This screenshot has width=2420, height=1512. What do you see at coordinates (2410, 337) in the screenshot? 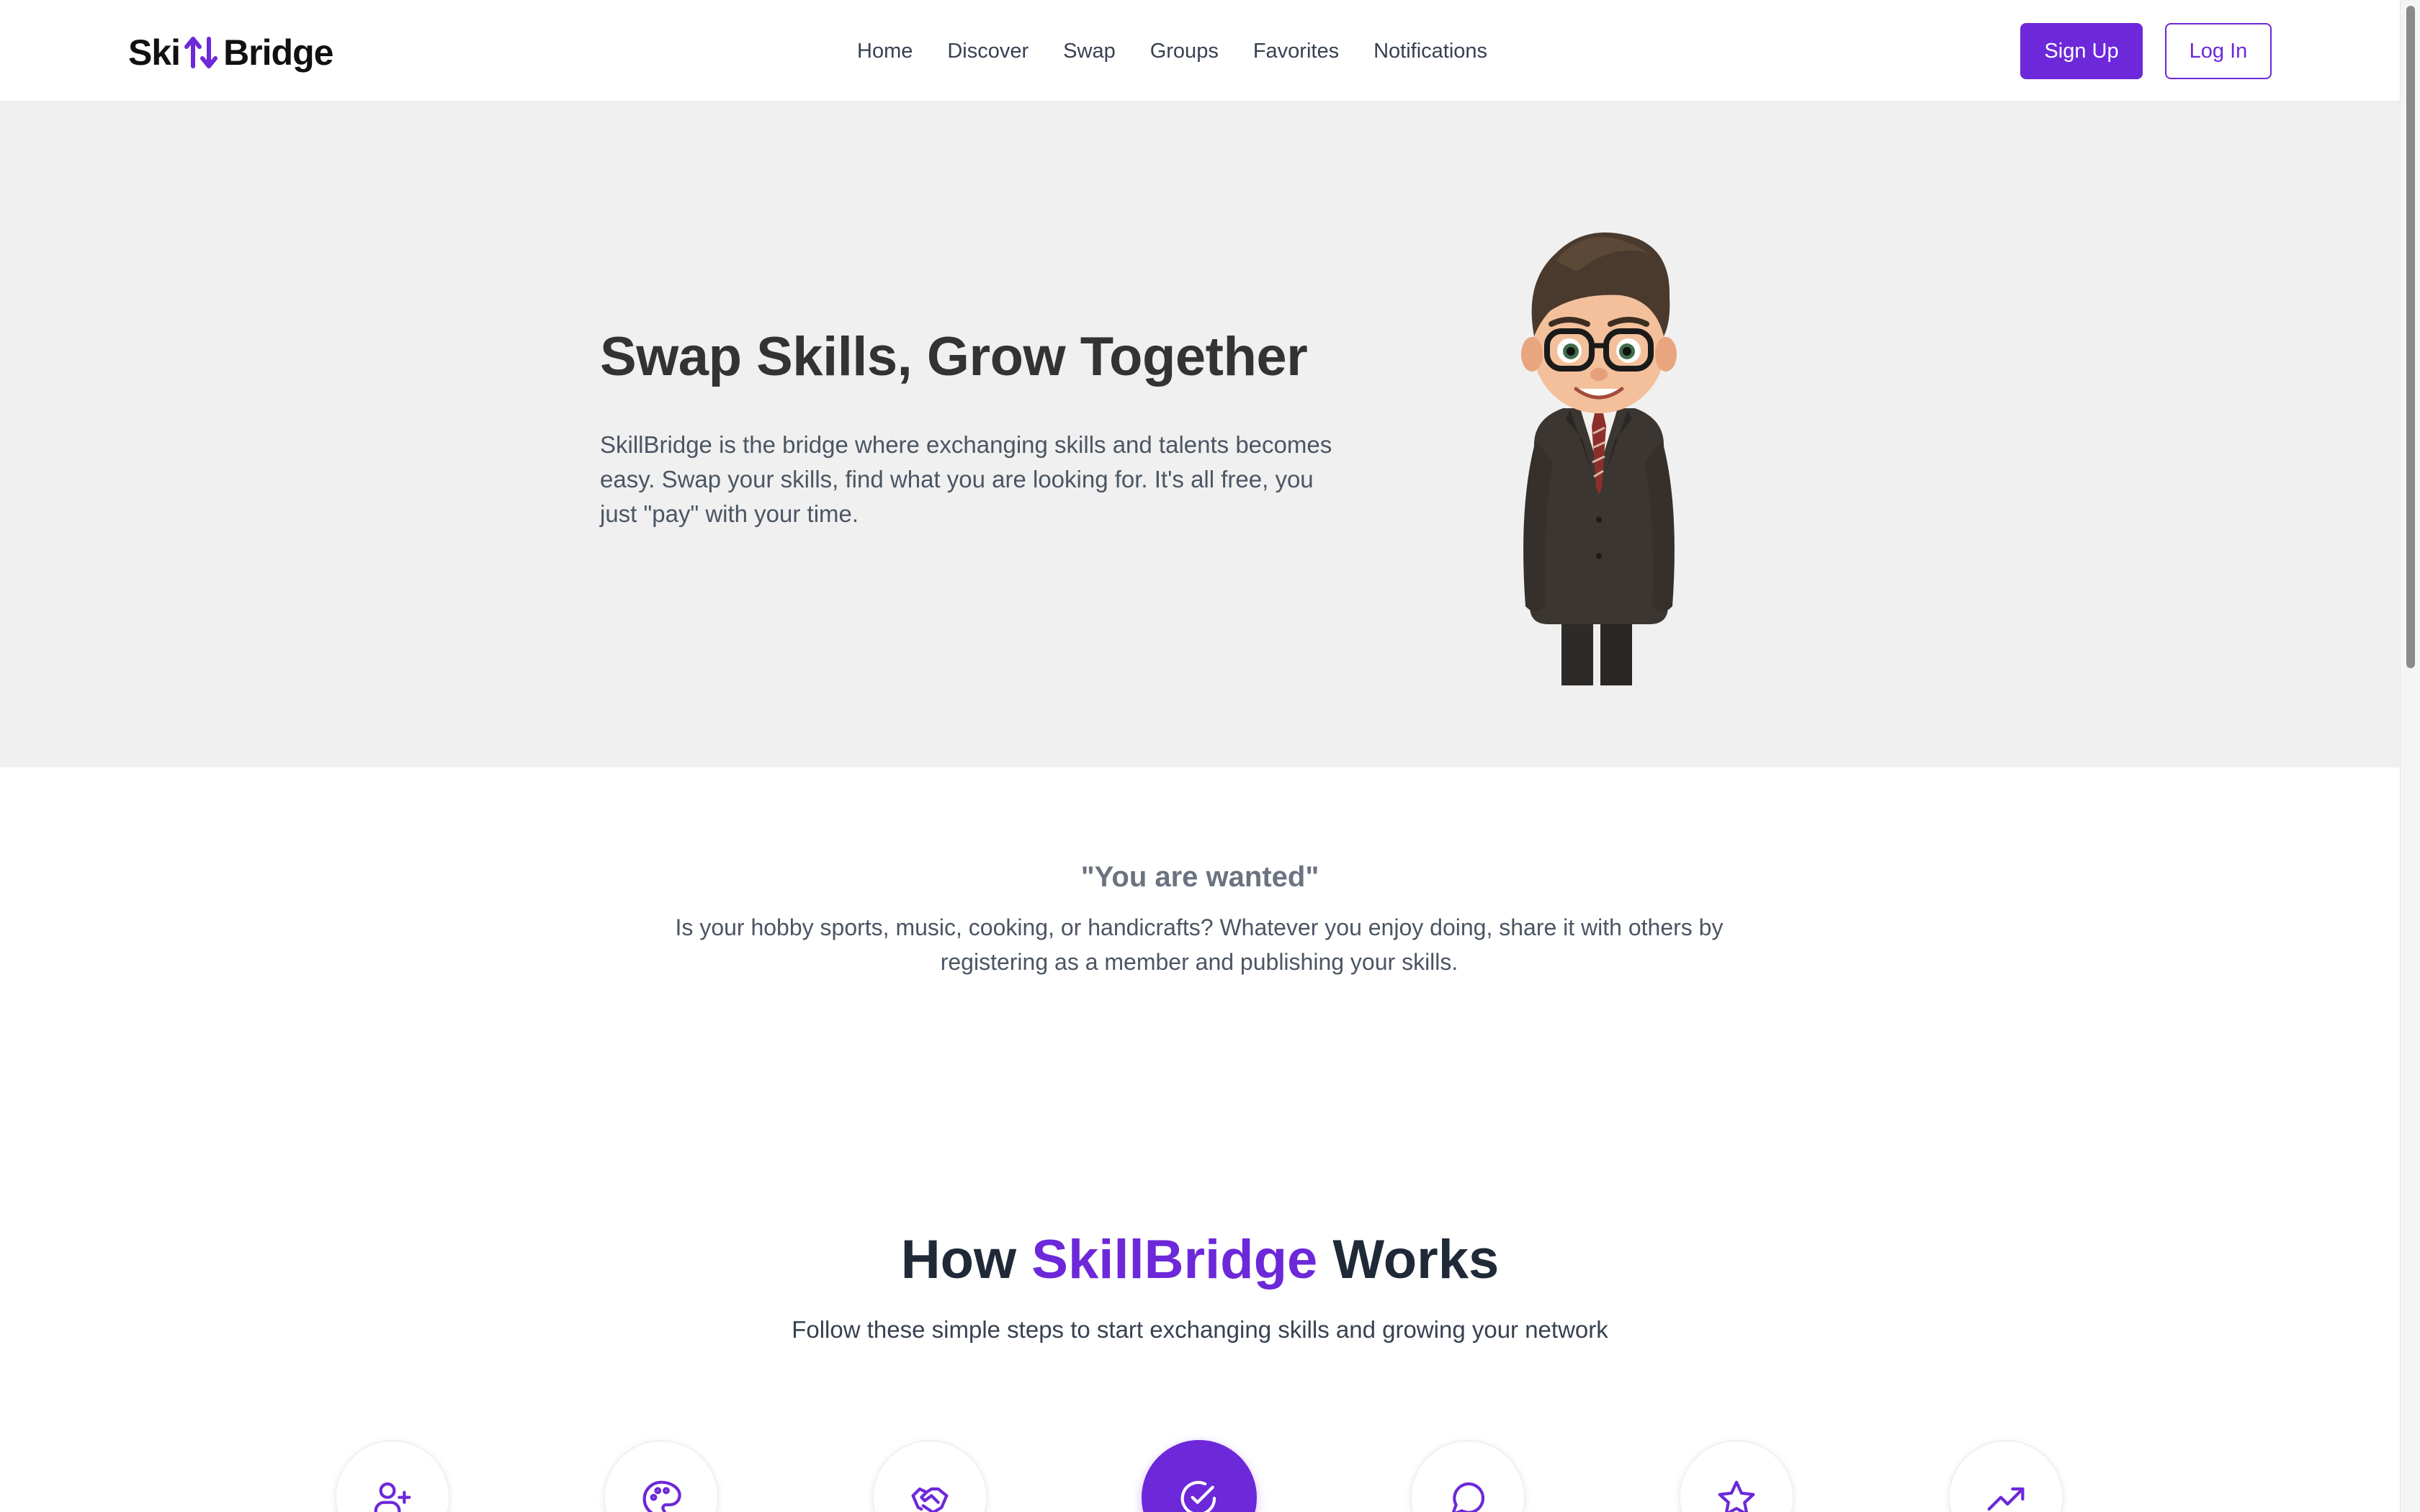
I see `scrollbar-thumb` at bounding box center [2410, 337].